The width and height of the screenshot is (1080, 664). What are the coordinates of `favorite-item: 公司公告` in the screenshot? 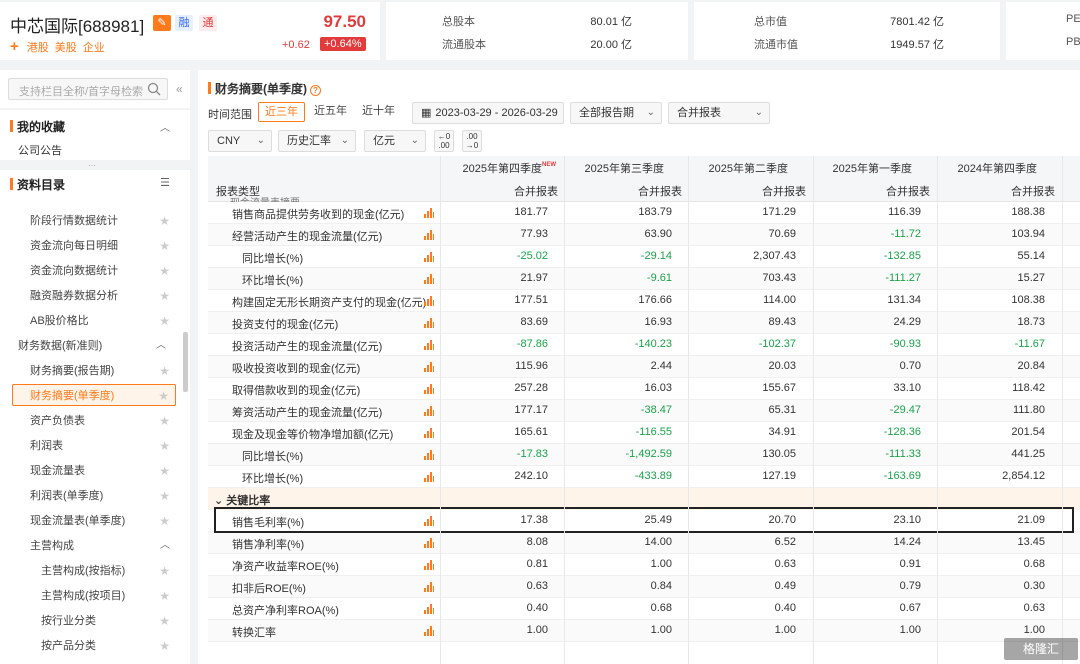 It's located at (40, 150).